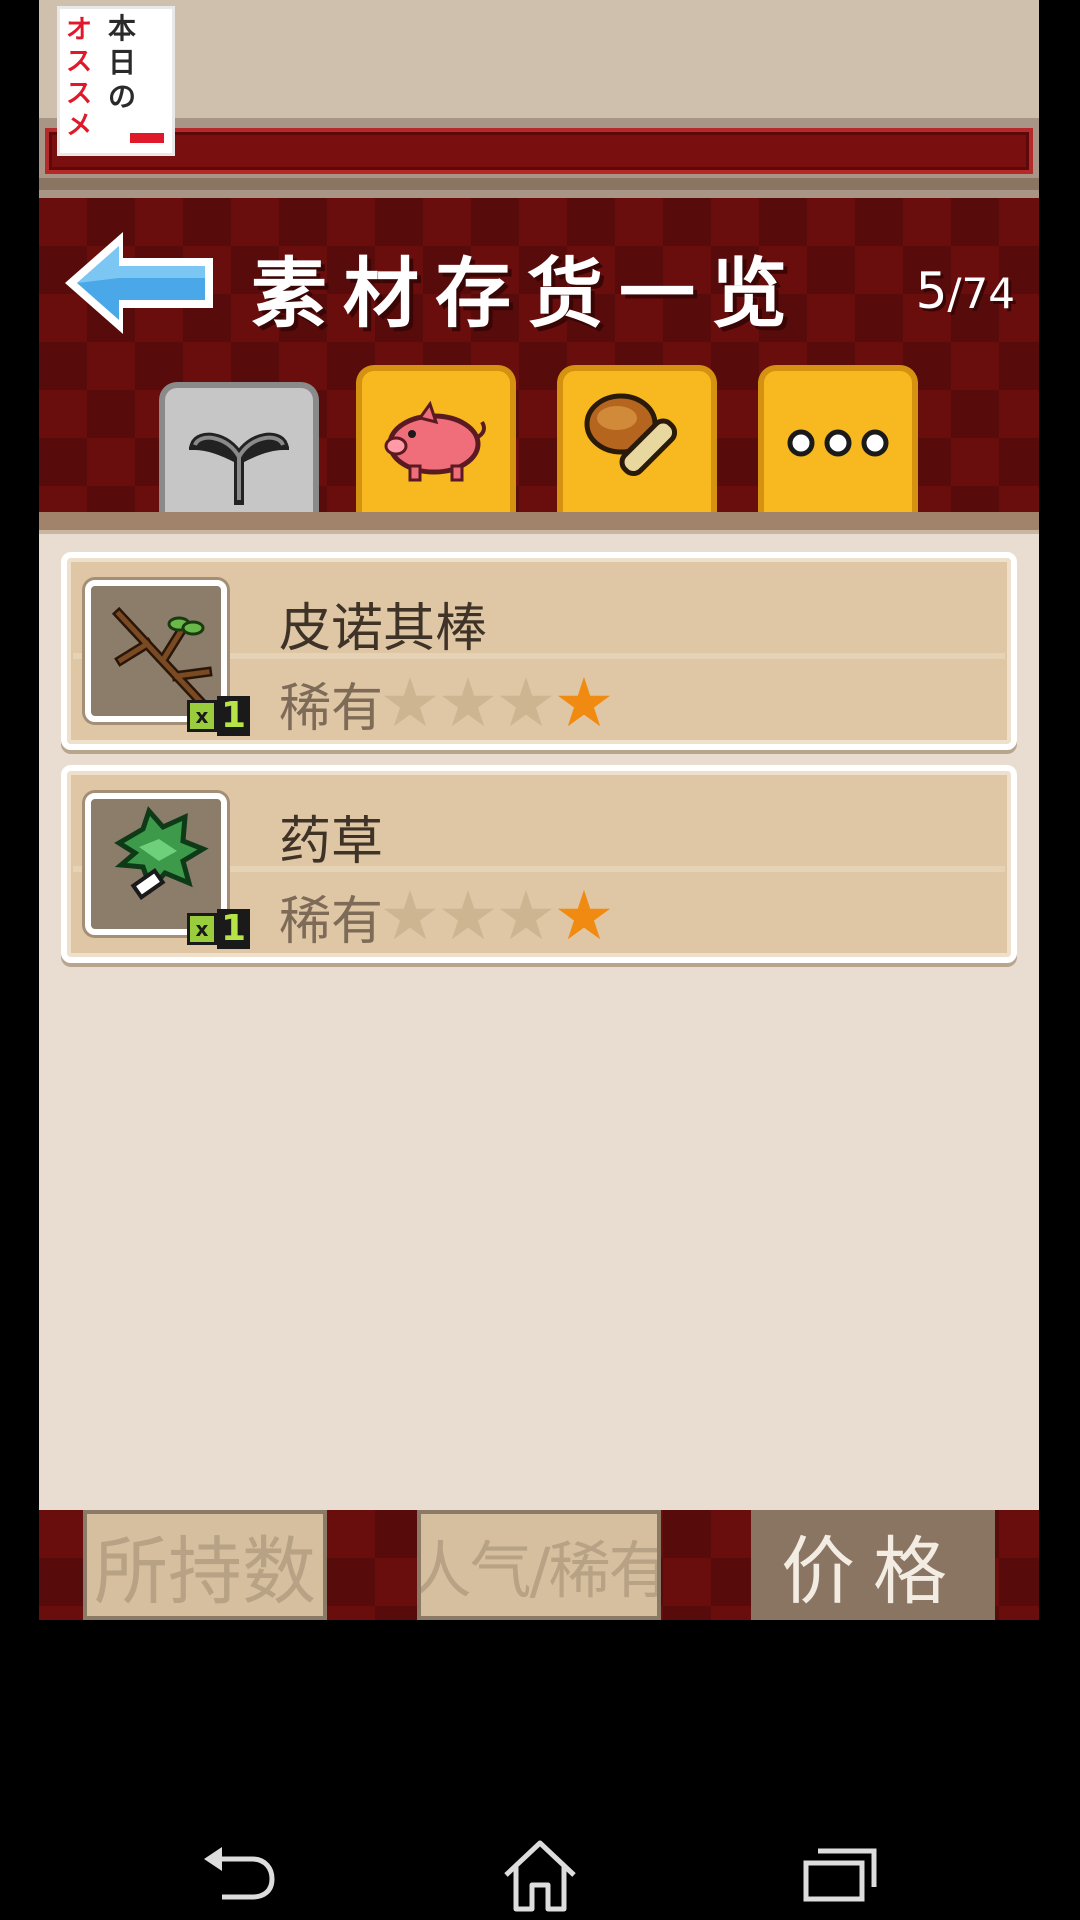 The width and height of the screenshot is (1080, 1920). I want to click on counter-total: /74, so click(981, 293).